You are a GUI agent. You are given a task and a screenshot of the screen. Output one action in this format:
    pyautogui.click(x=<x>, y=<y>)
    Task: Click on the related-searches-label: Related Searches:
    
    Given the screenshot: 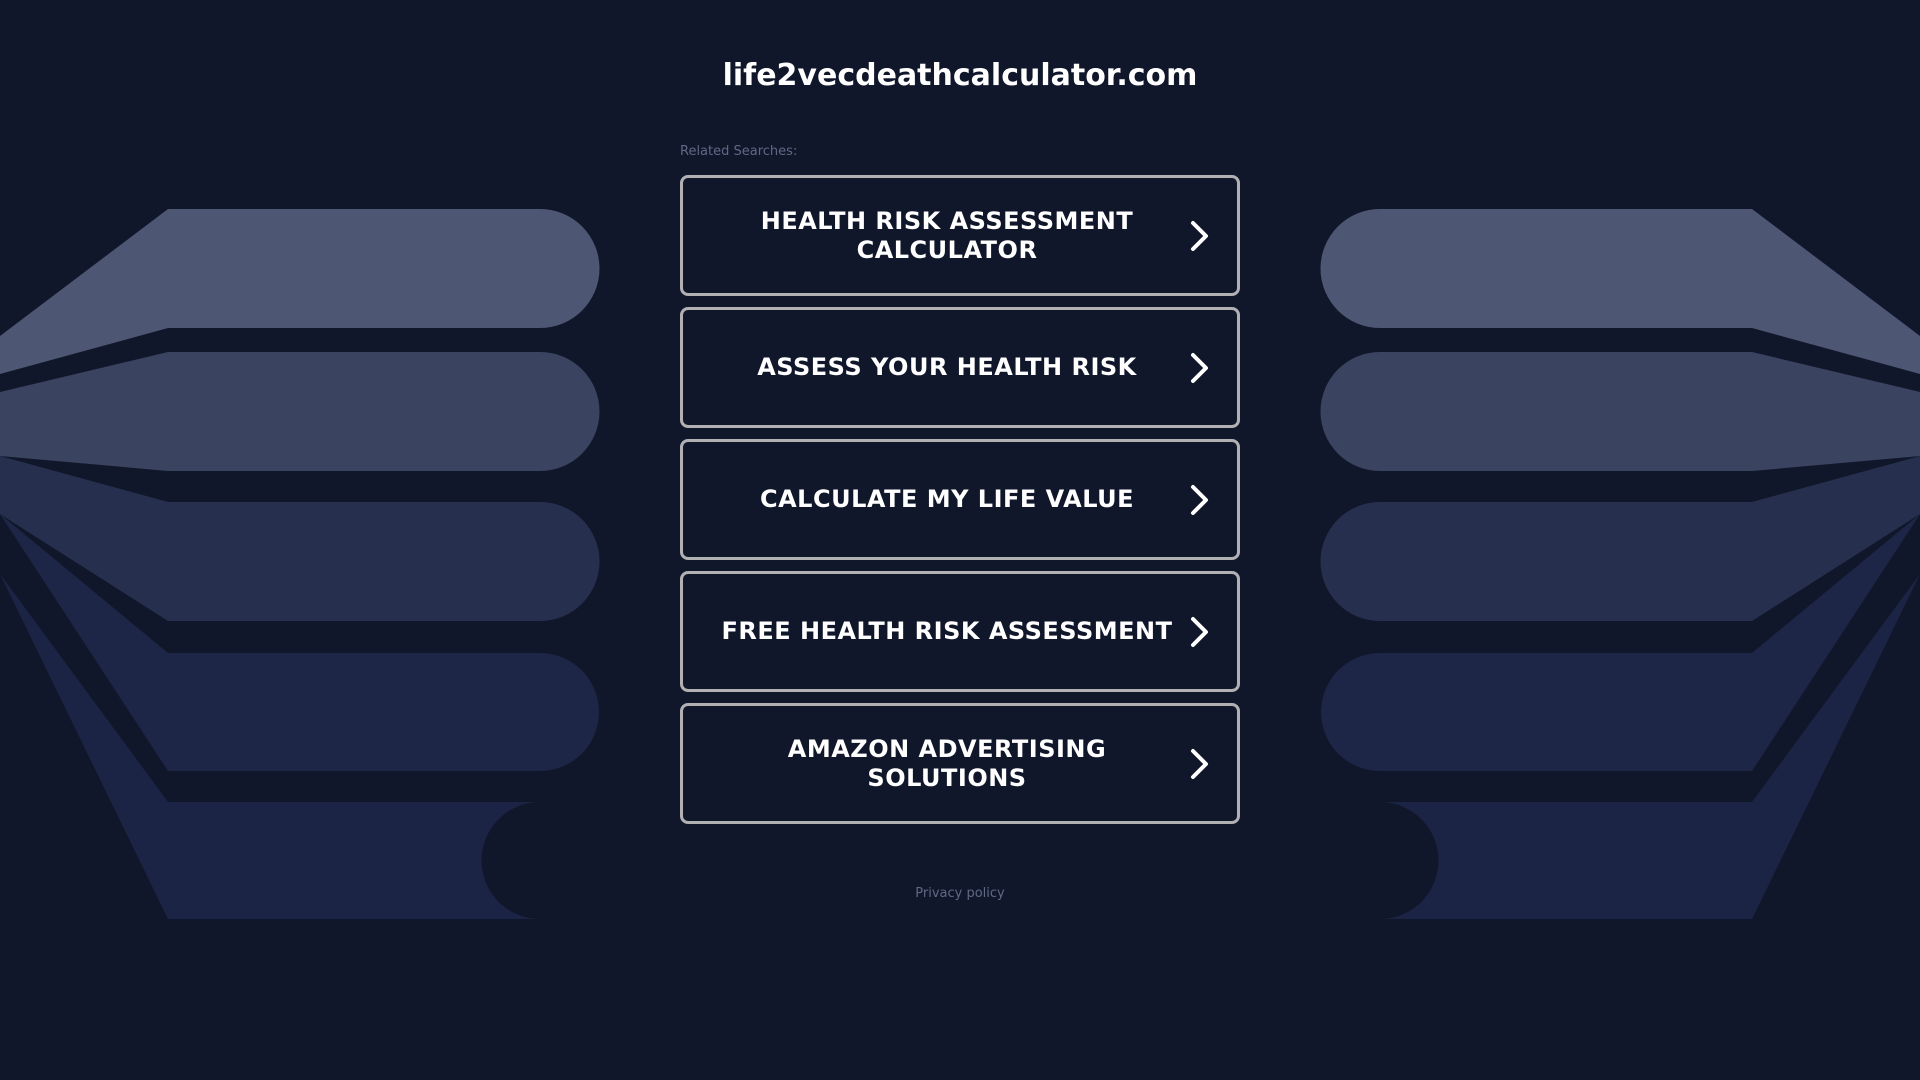 What is the action you would take?
    pyautogui.click(x=739, y=151)
    